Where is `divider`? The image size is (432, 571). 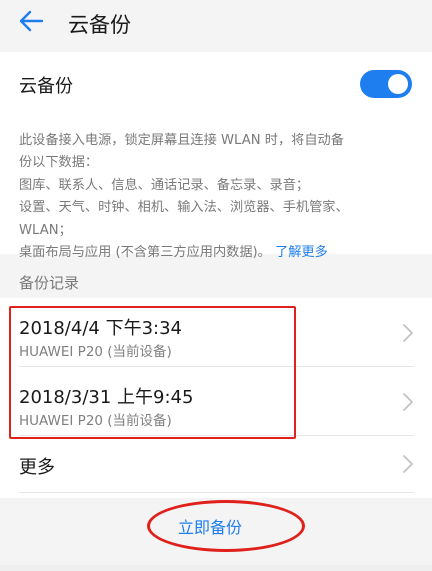
divider is located at coordinates (216, 492).